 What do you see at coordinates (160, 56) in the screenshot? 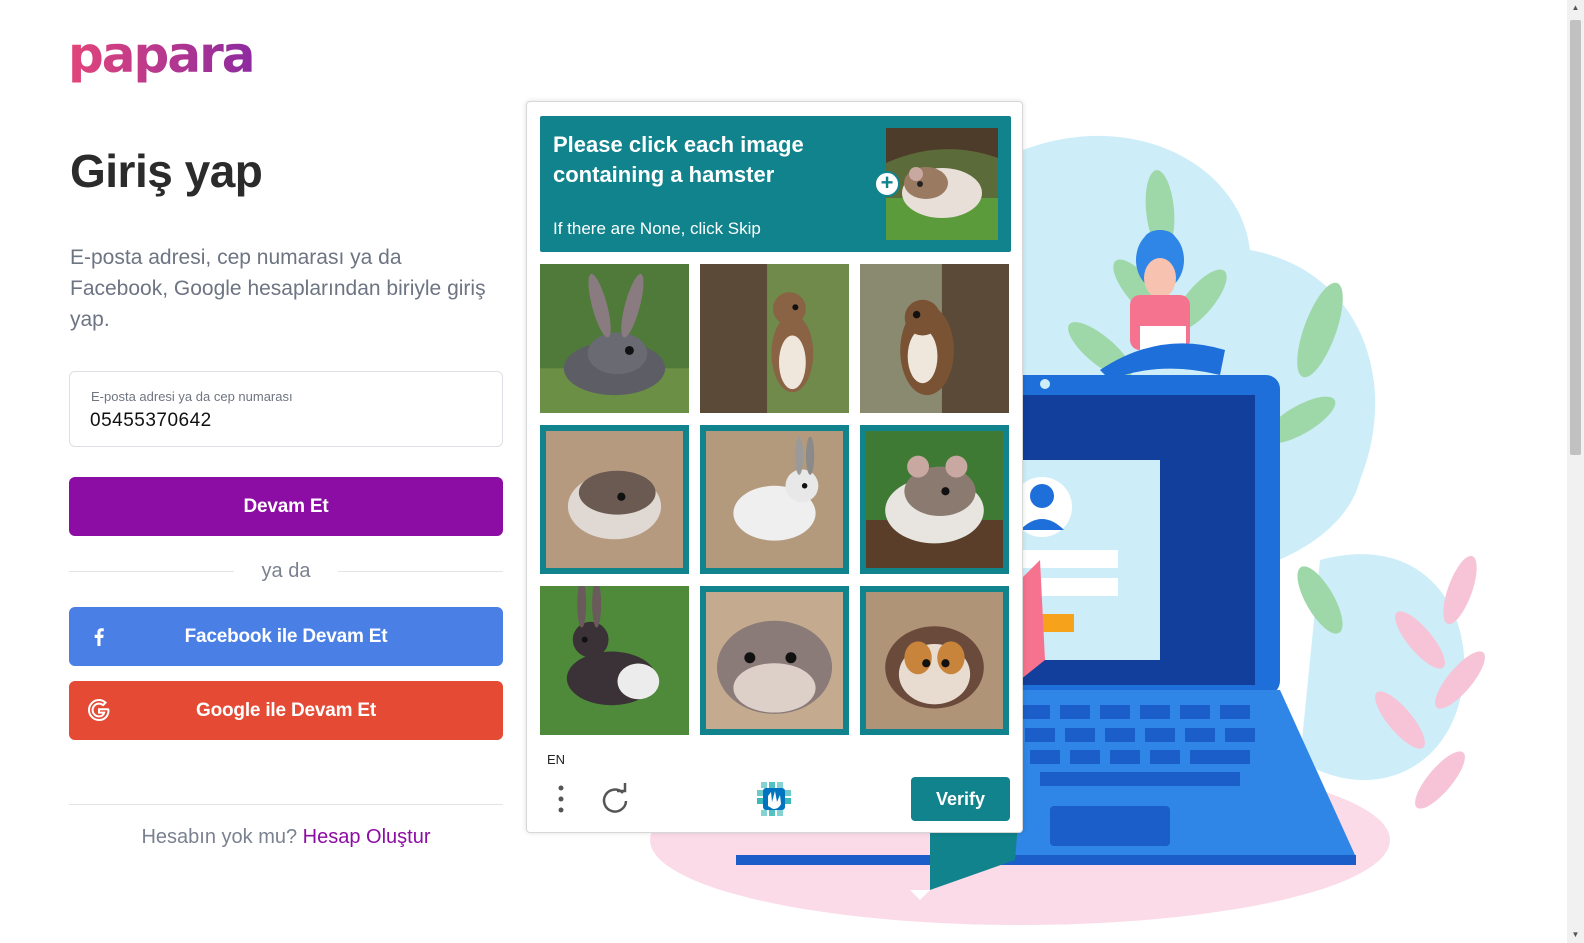
I see `svg-text: papara` at bounding box center [160, 56].